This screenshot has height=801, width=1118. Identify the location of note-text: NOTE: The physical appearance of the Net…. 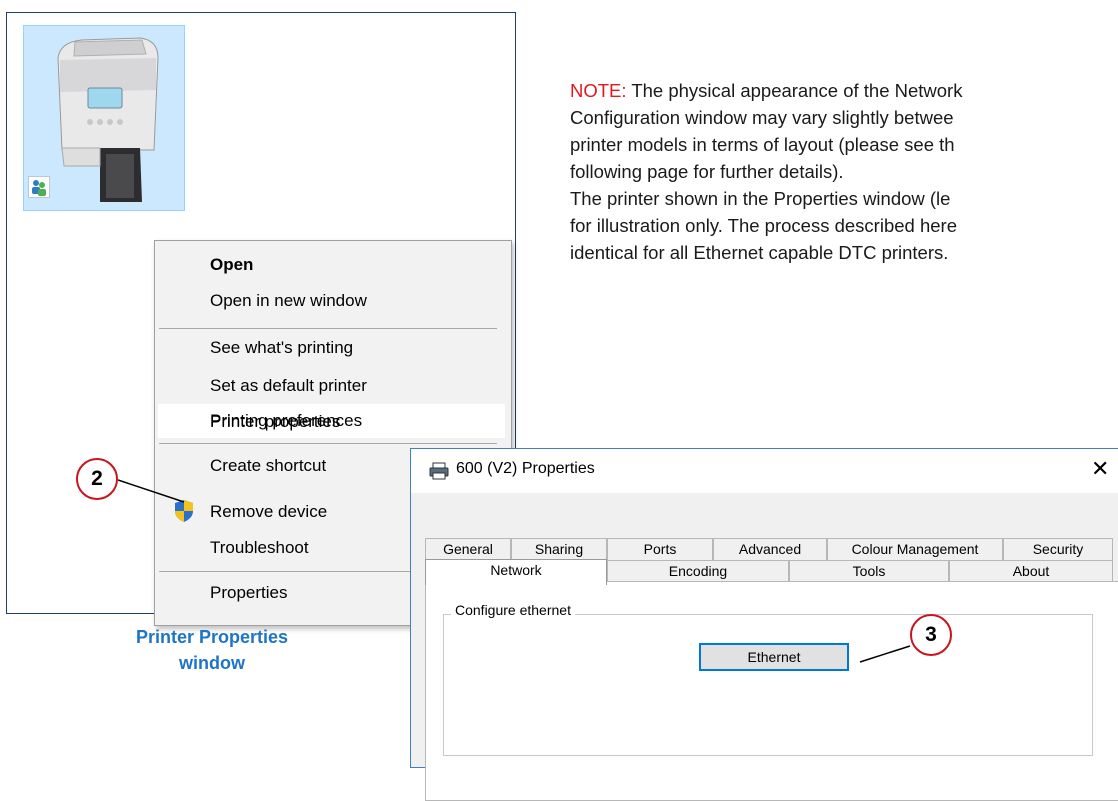
(844, 171).